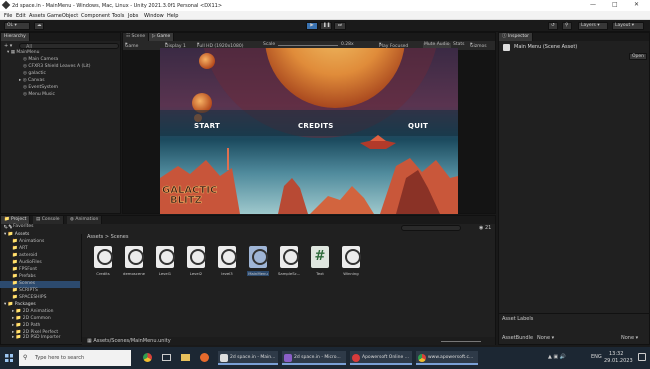 The width and height of the screenshot is (650, 369). Describe the element at coordinates (616, 354) in the screenshot. I see `clock-time: 13:32` at that location.